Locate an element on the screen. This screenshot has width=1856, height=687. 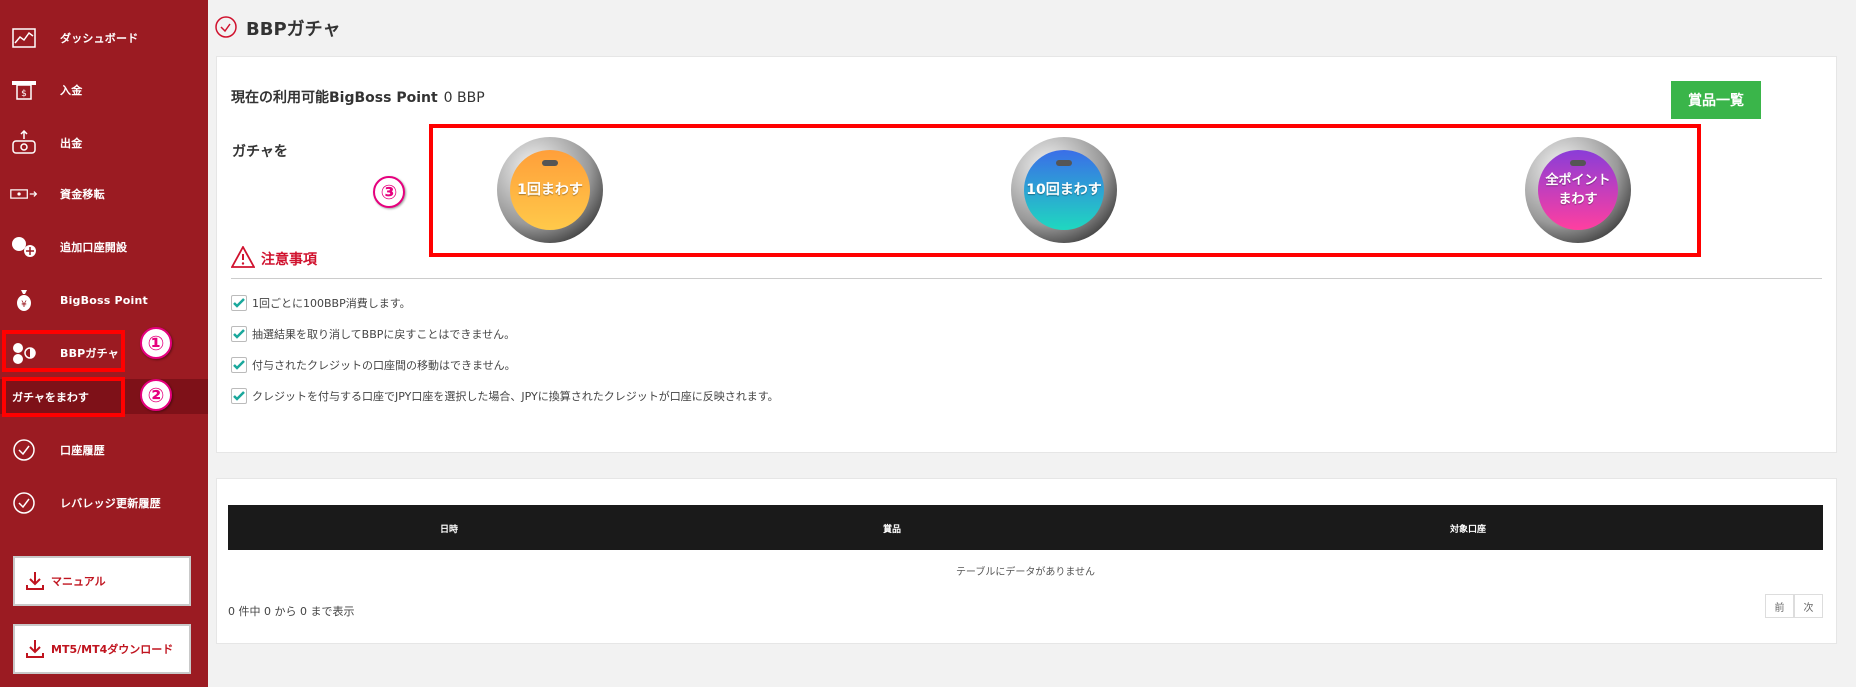
column-header-account: 対象口座 is located at coordinates (1468, 528).